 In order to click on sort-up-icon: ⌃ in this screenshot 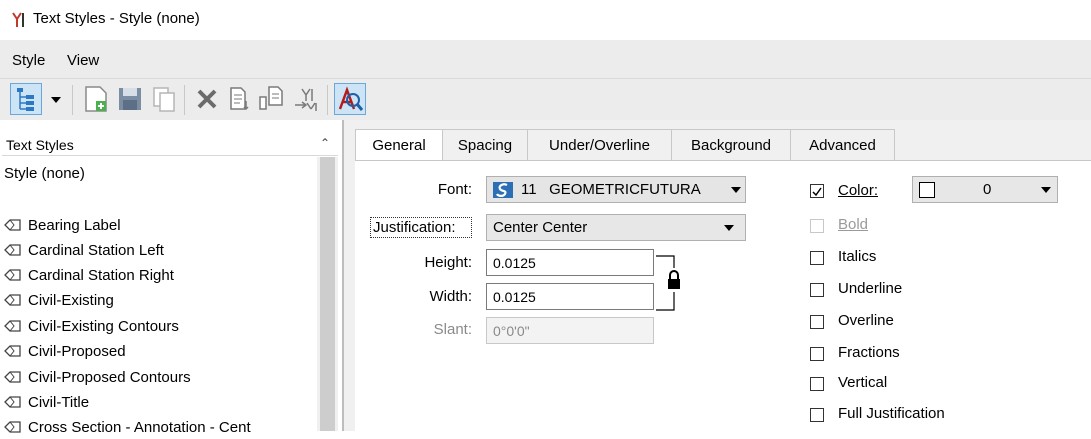, I will do `click(325, 143)`.